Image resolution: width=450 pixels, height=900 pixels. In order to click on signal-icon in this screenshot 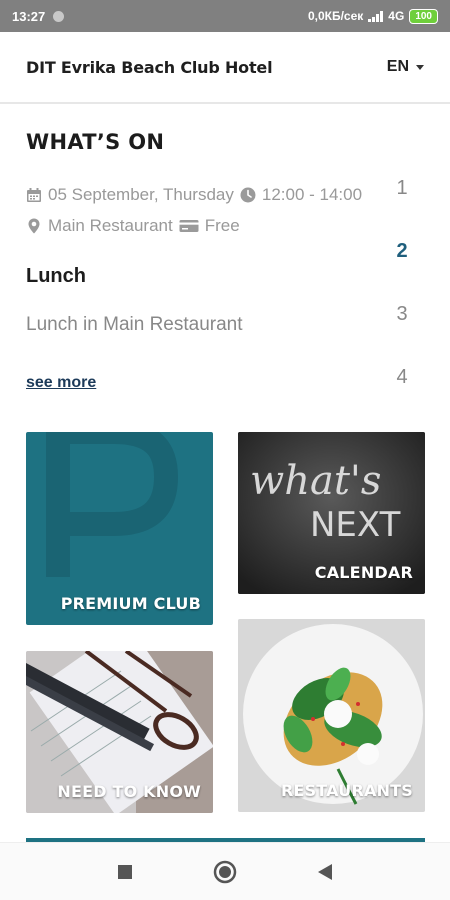, I will do `click(376, 16)`.